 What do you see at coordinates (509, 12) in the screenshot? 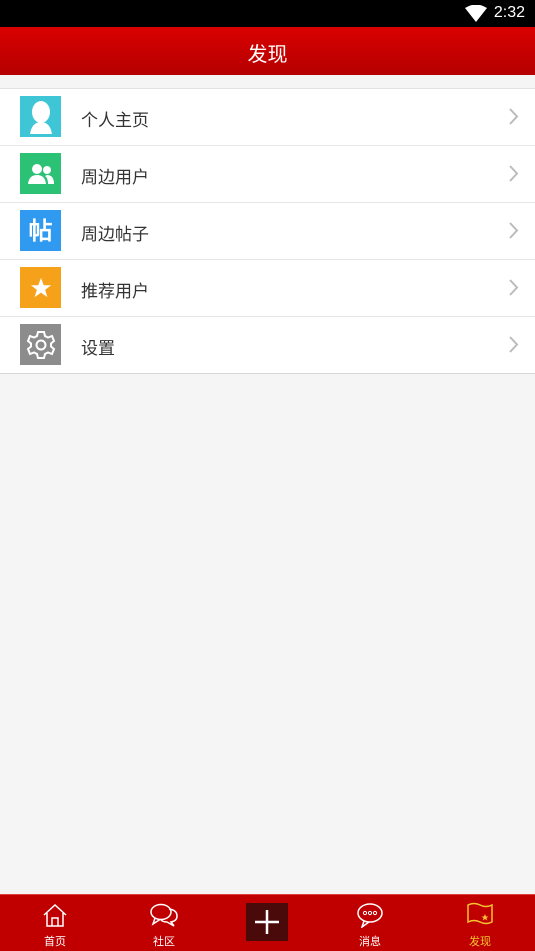
I see `status-clock: 2:32` at bounding box center [509, 12].